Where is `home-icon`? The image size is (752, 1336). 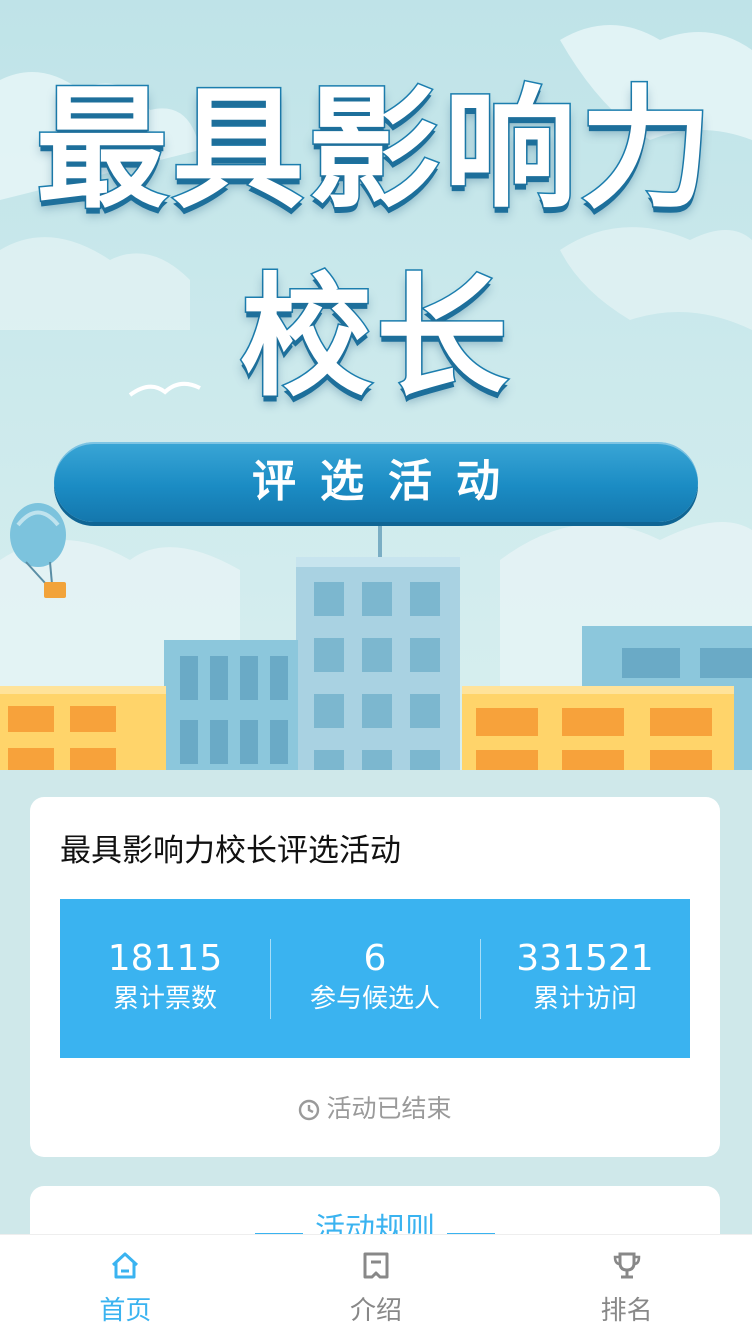
home-icon is located at coordinates (125, 1265).